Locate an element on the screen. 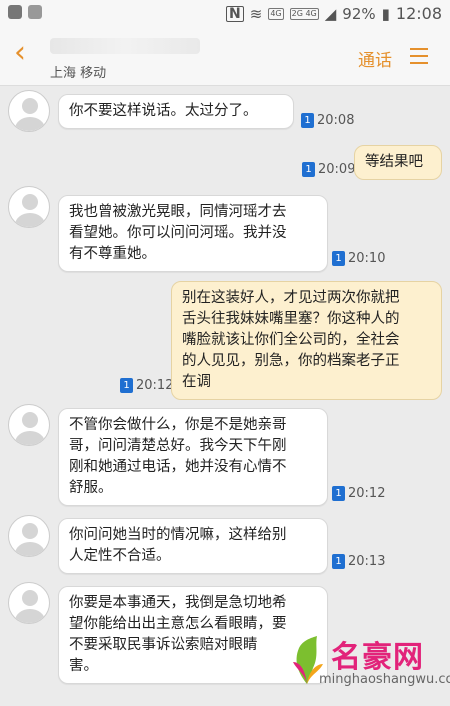  conversation-header: ‹ 上海 移动 通话 is located at coordinates (225, 57).